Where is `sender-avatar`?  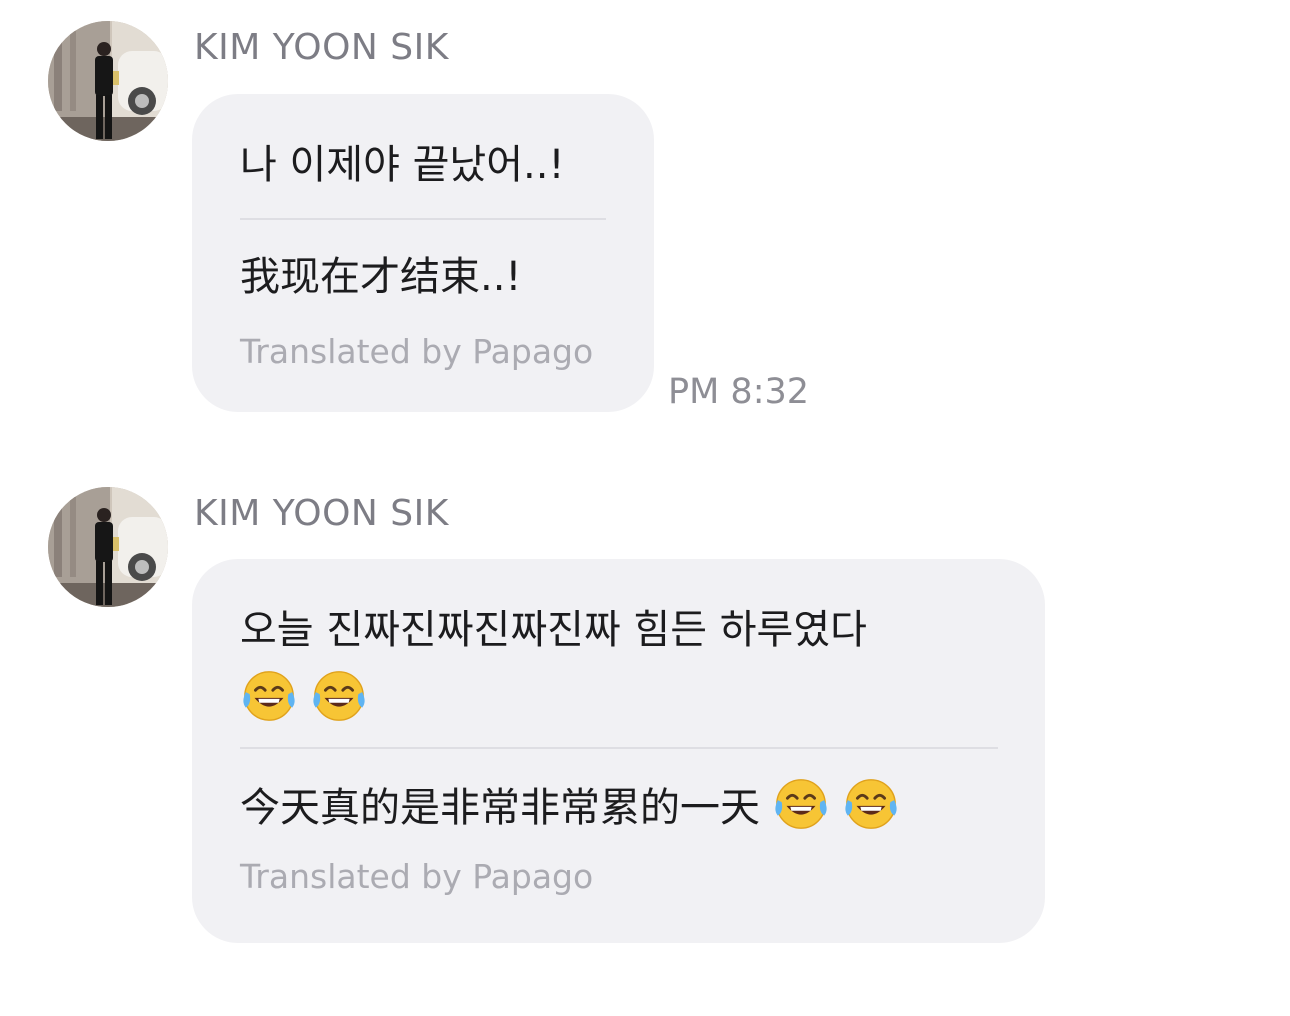 sender-avatar is located at coordinates (108, 547).